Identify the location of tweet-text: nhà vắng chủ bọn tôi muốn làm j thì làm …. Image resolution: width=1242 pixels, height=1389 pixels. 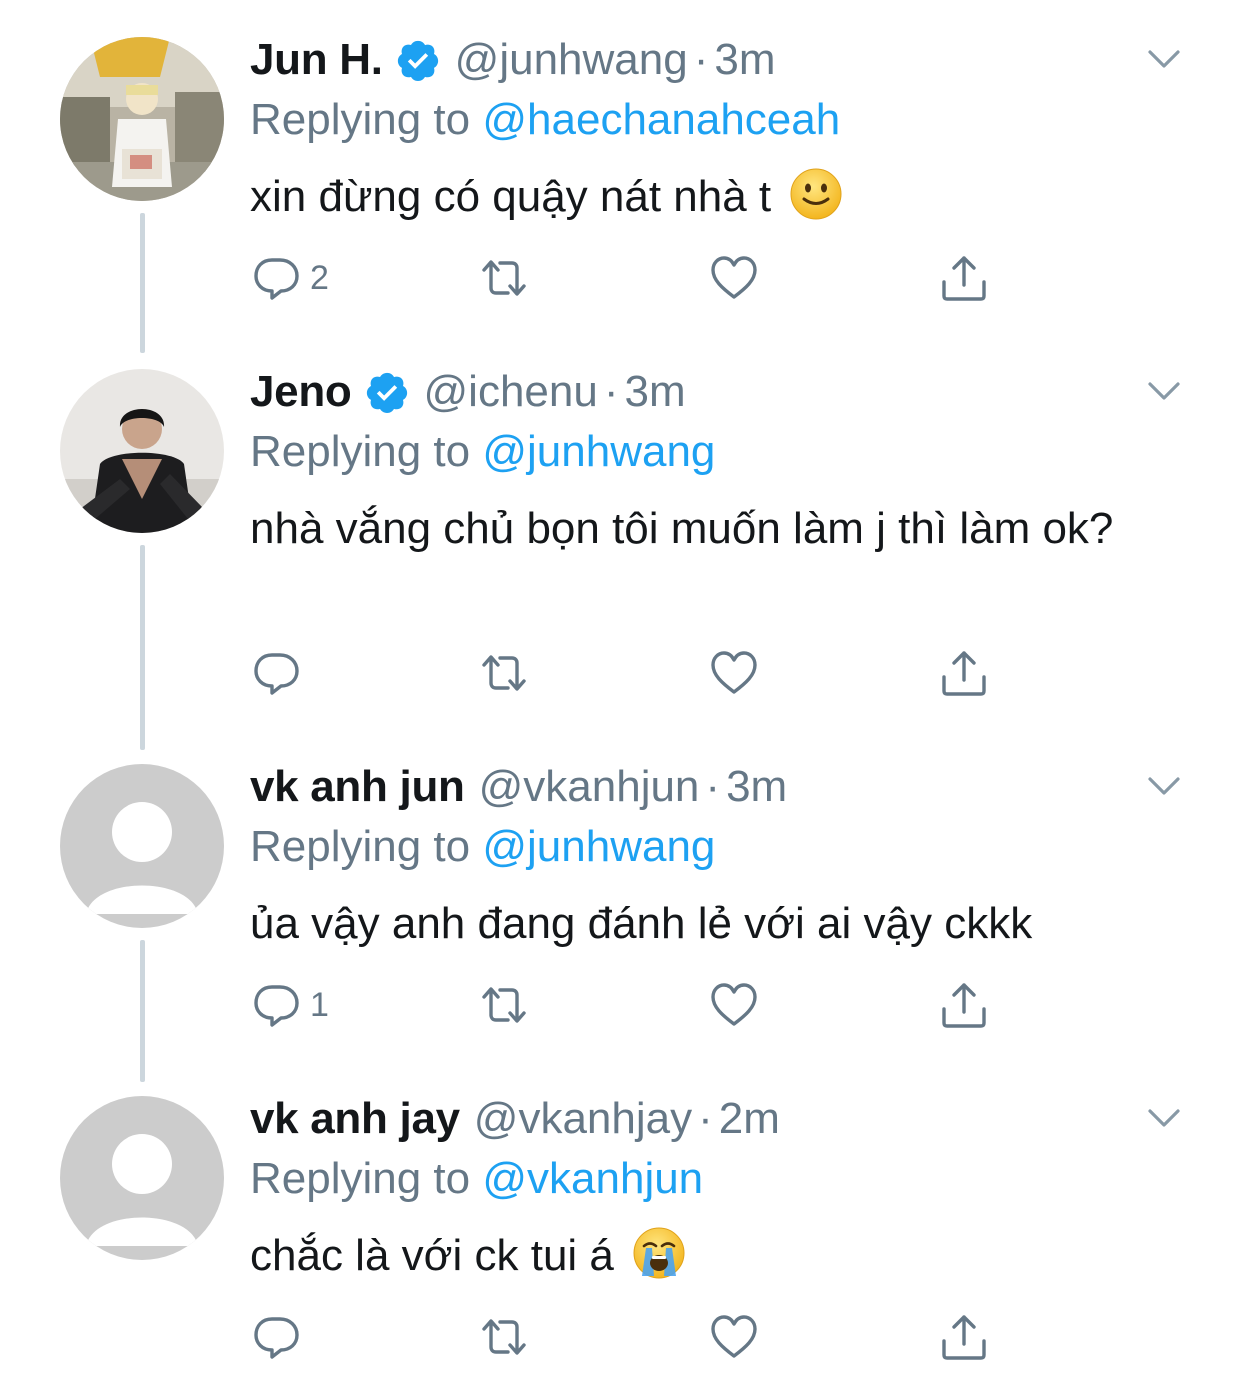
(700, 529).